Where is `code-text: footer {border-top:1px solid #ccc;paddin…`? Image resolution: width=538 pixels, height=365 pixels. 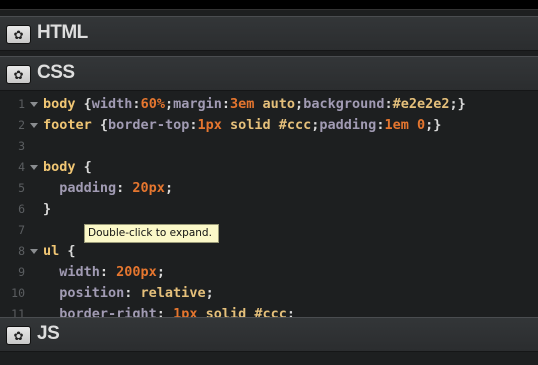 code-text: footer {border-top:1px solid #ccc;paddin… is located at coordinates (242, 125).